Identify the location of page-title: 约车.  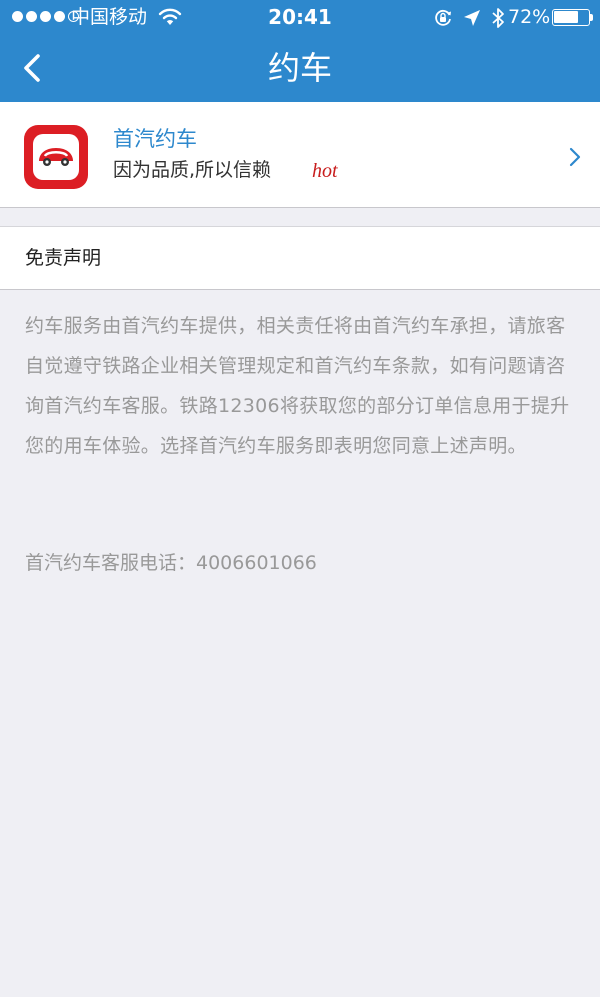
(299, 68).